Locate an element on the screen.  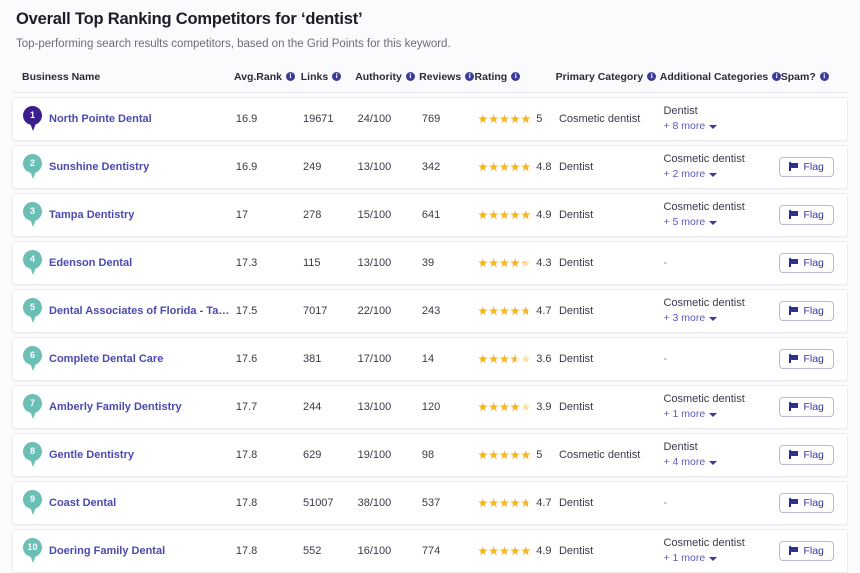
additional-categories-more-link: + 3 more is located at coordinates (721, 318).